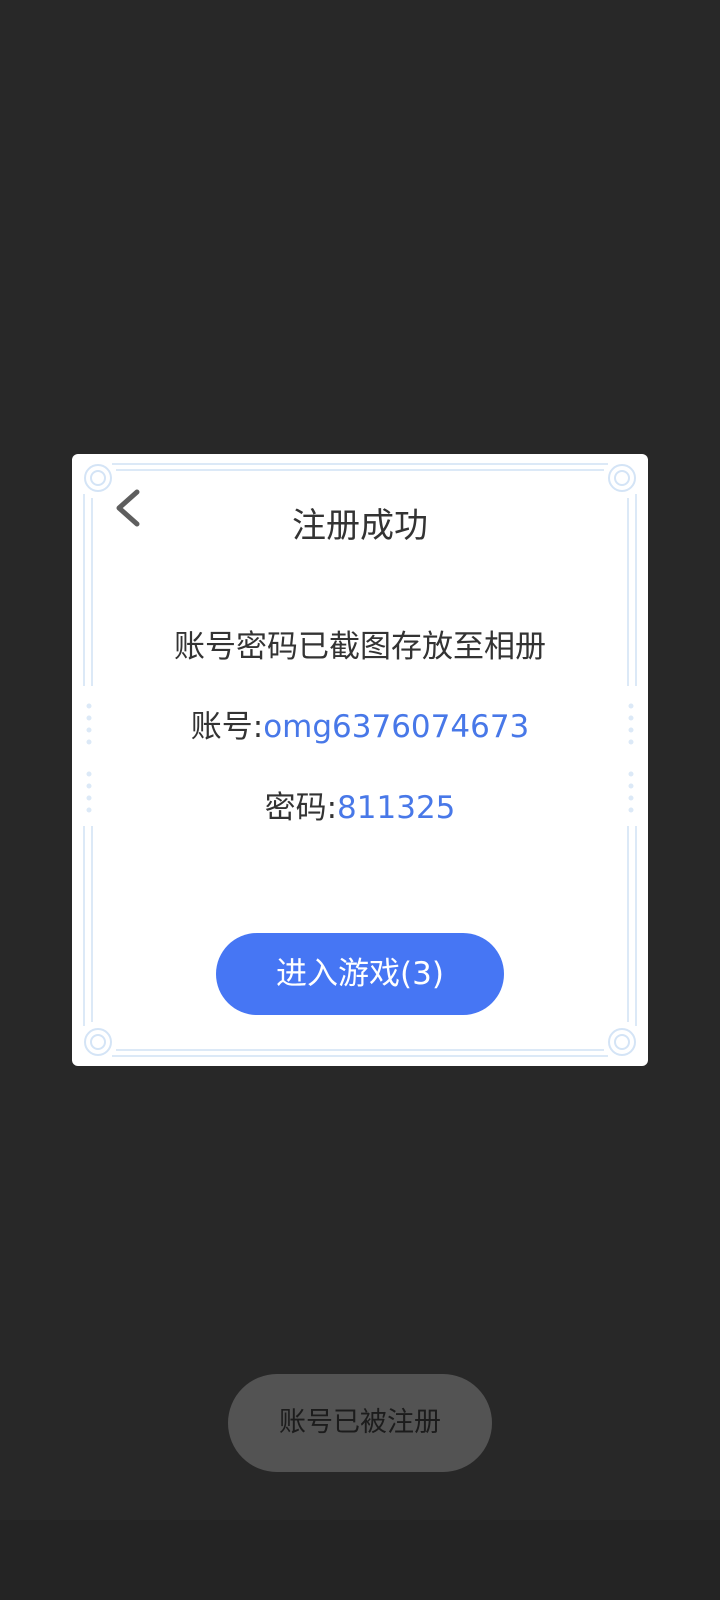 This screenshot has height=1600, width=720. Describe the element at coordinates (360, 1560) in the screenshot. I see `bottom-navigation-bar` at that location.